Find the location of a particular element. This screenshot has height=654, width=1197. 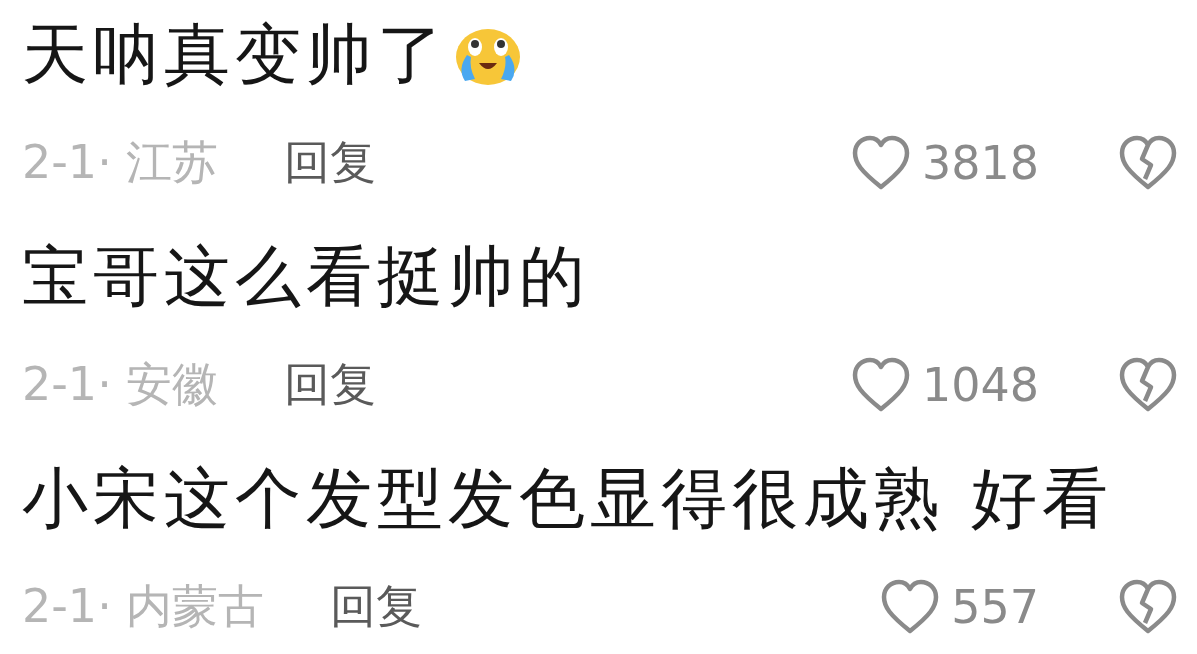

like-count: 1048 is located at coordinates (980, 385).